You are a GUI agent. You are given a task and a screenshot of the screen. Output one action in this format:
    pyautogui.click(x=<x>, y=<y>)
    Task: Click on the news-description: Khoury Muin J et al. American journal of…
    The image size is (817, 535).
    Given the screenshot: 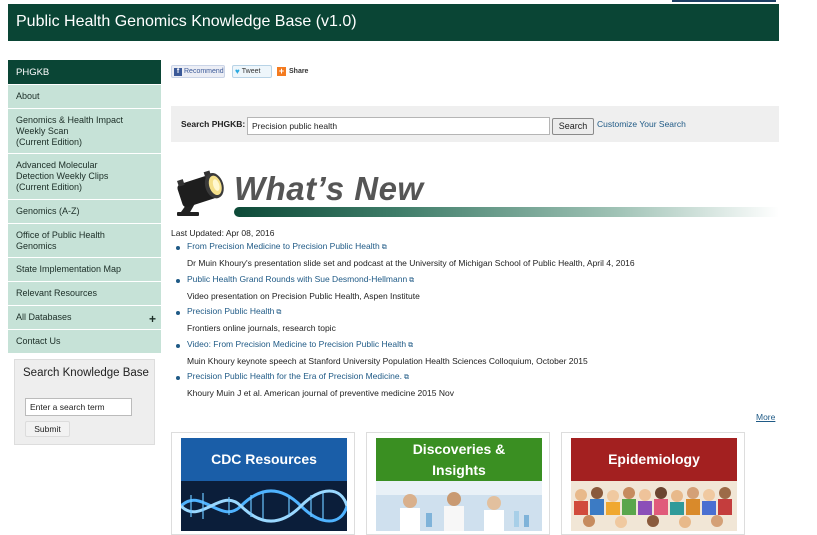 What is the action you would take?
    pyautogui.click(x=320, y=393)
    